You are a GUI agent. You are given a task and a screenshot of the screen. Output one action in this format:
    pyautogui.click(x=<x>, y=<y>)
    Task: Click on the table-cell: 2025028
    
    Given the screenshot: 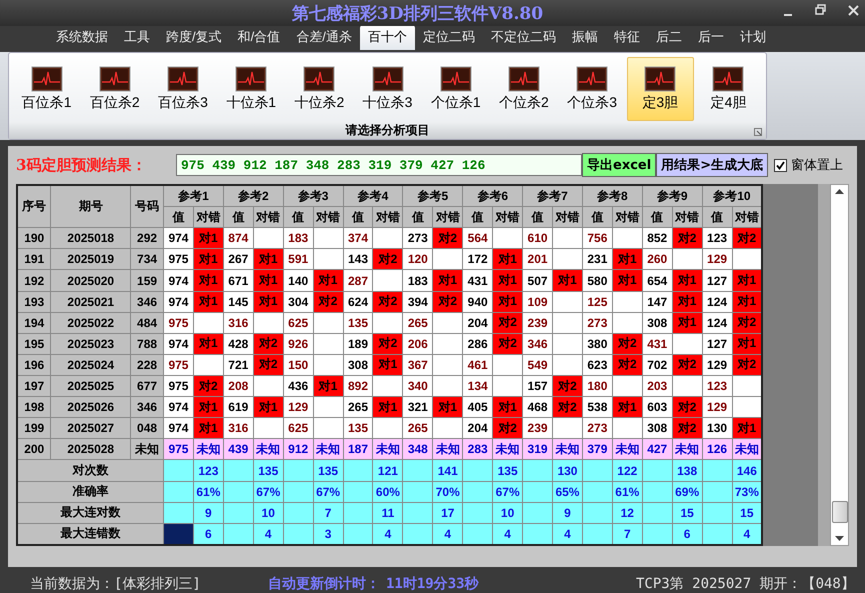 What is the action you would take?
    pyautogui.click(x=90, y=449)
    